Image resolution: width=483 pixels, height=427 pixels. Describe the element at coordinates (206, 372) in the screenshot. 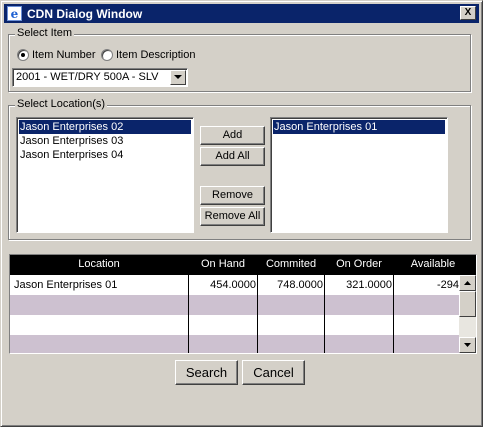

I see `search-button: Search` at that location.